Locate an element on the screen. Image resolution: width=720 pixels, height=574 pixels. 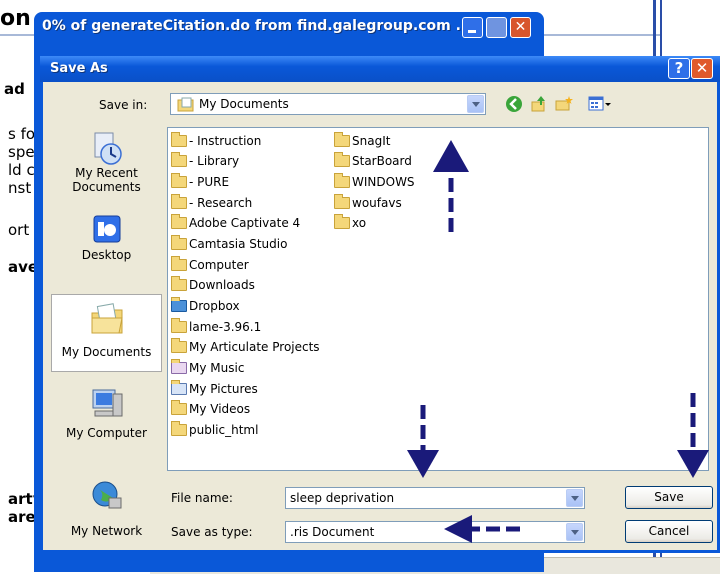
list-item: Adobe Captivate 4 is located at coordinates (235, 223).